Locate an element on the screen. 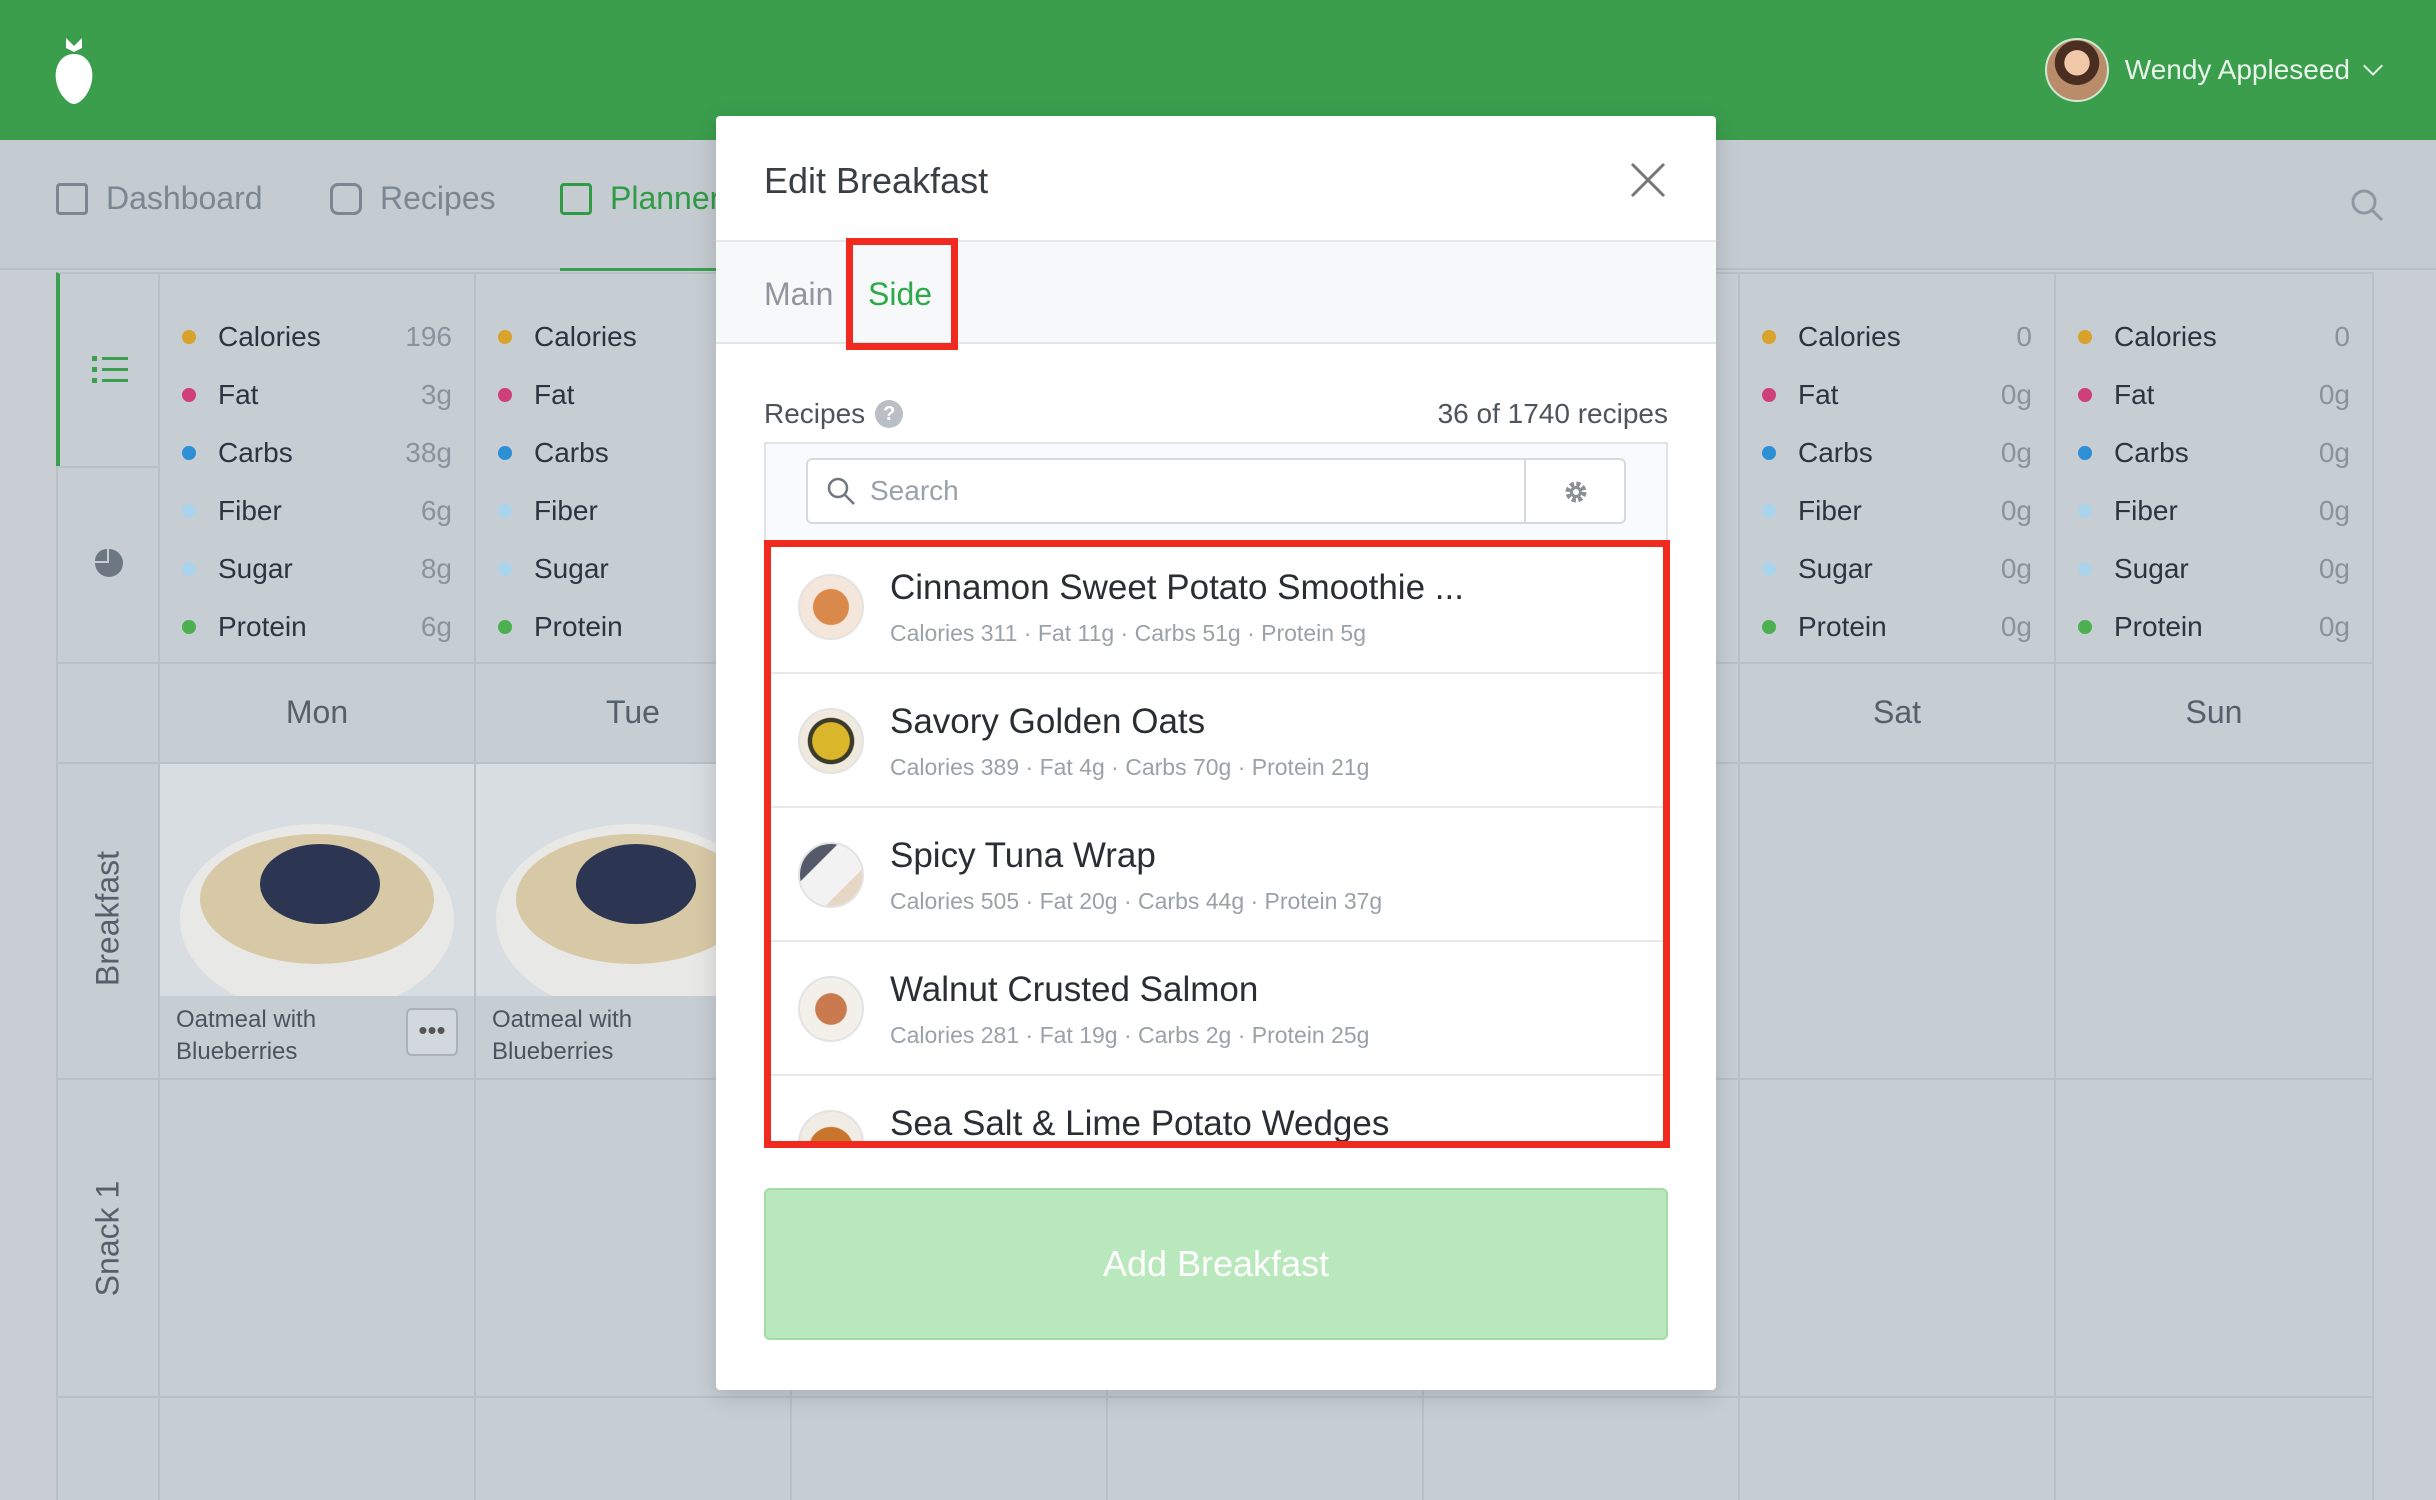  user-menu: Wendy Appleseed is located at coordinates (2213, 70).